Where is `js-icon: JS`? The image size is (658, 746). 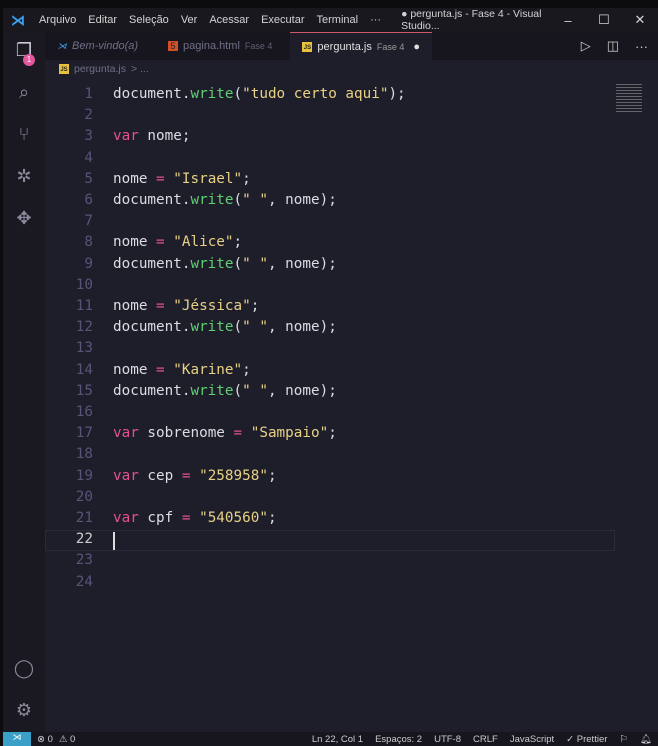
js-icon: JS is located at coordinates (64, 69).